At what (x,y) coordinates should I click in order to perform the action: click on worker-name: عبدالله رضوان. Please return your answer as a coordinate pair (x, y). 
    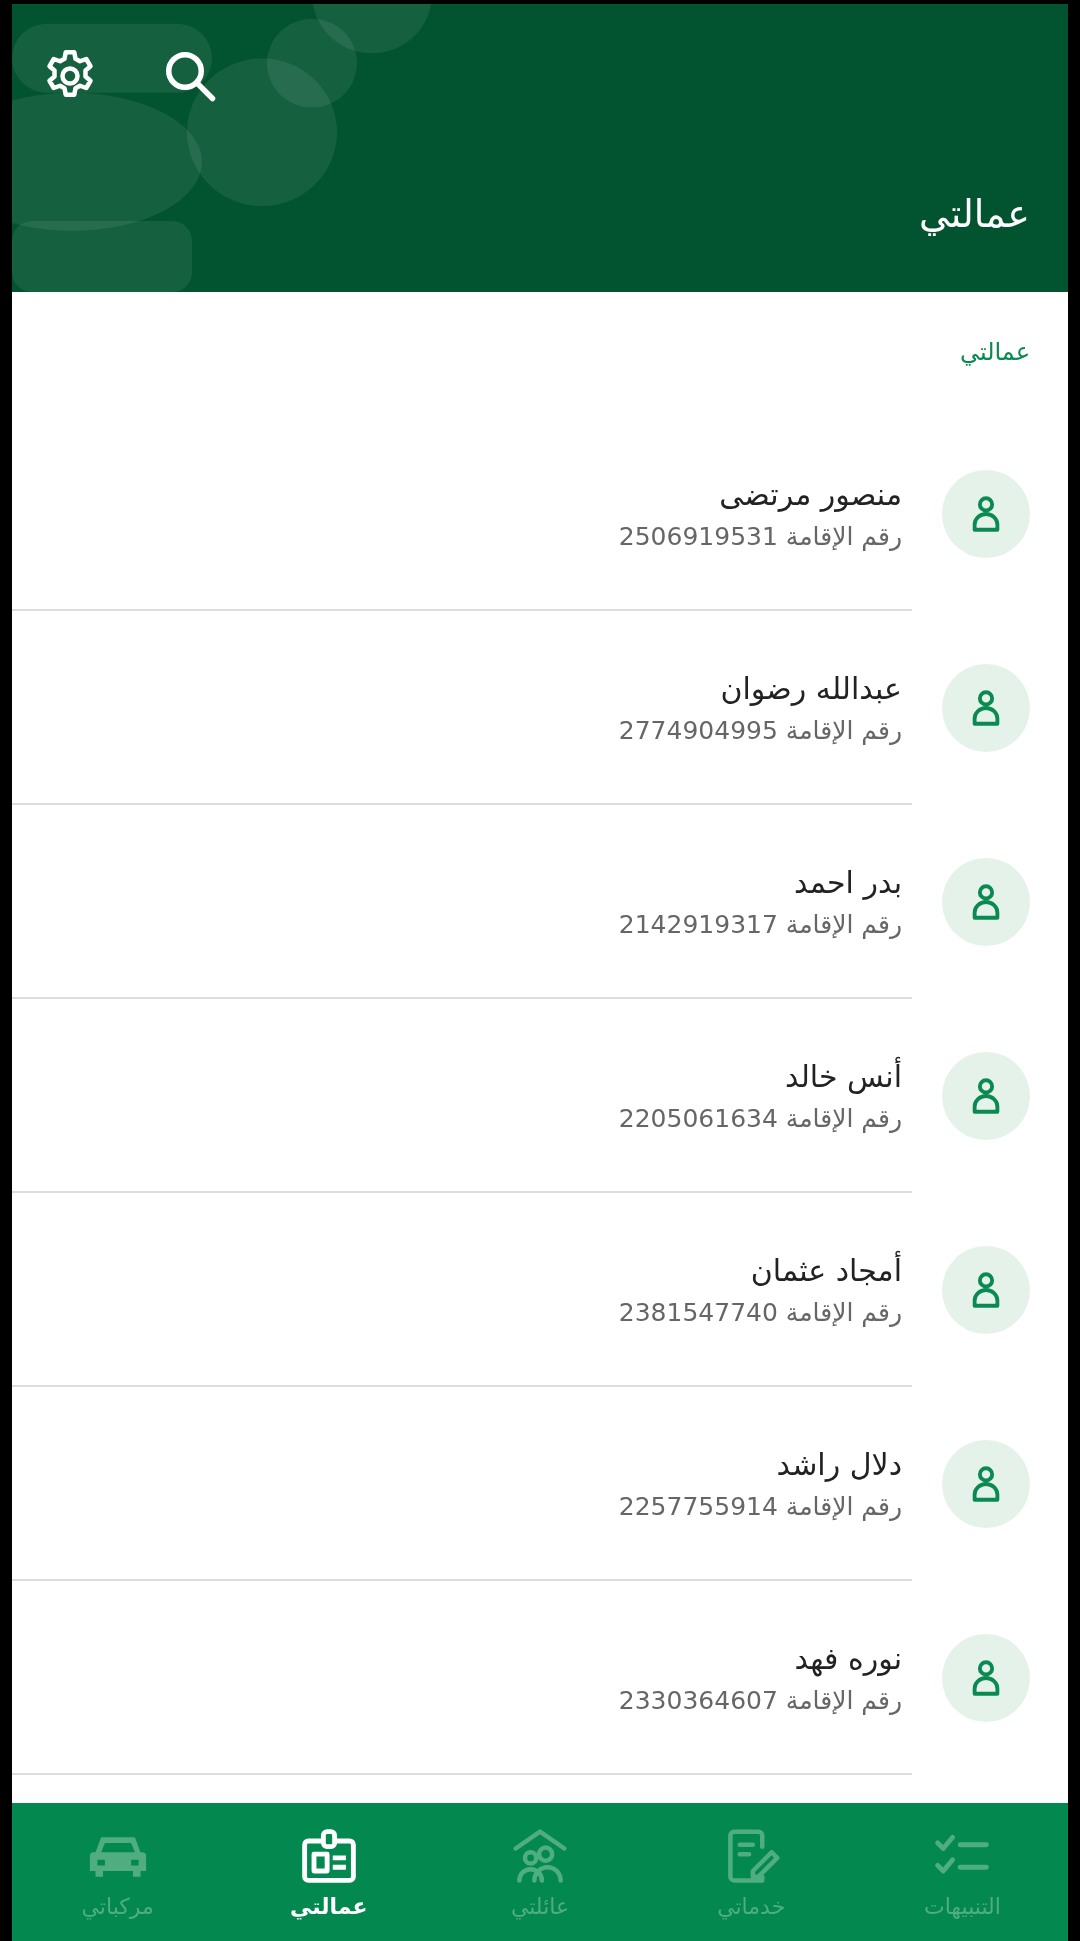
    Looking at the image, I should click on (810, 688).